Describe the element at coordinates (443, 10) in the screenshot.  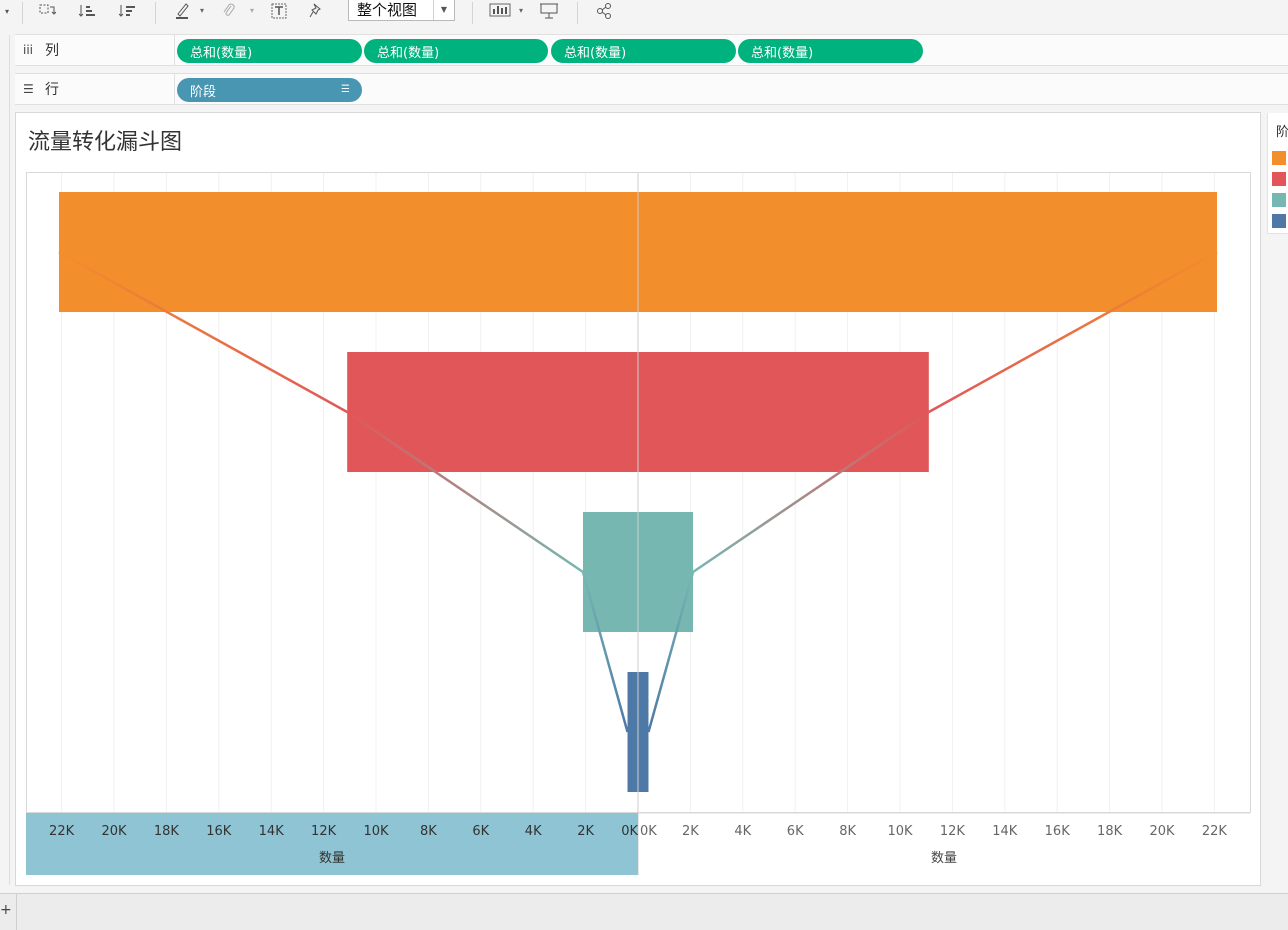
I see `chevron-down-icon: ▼` at that location.